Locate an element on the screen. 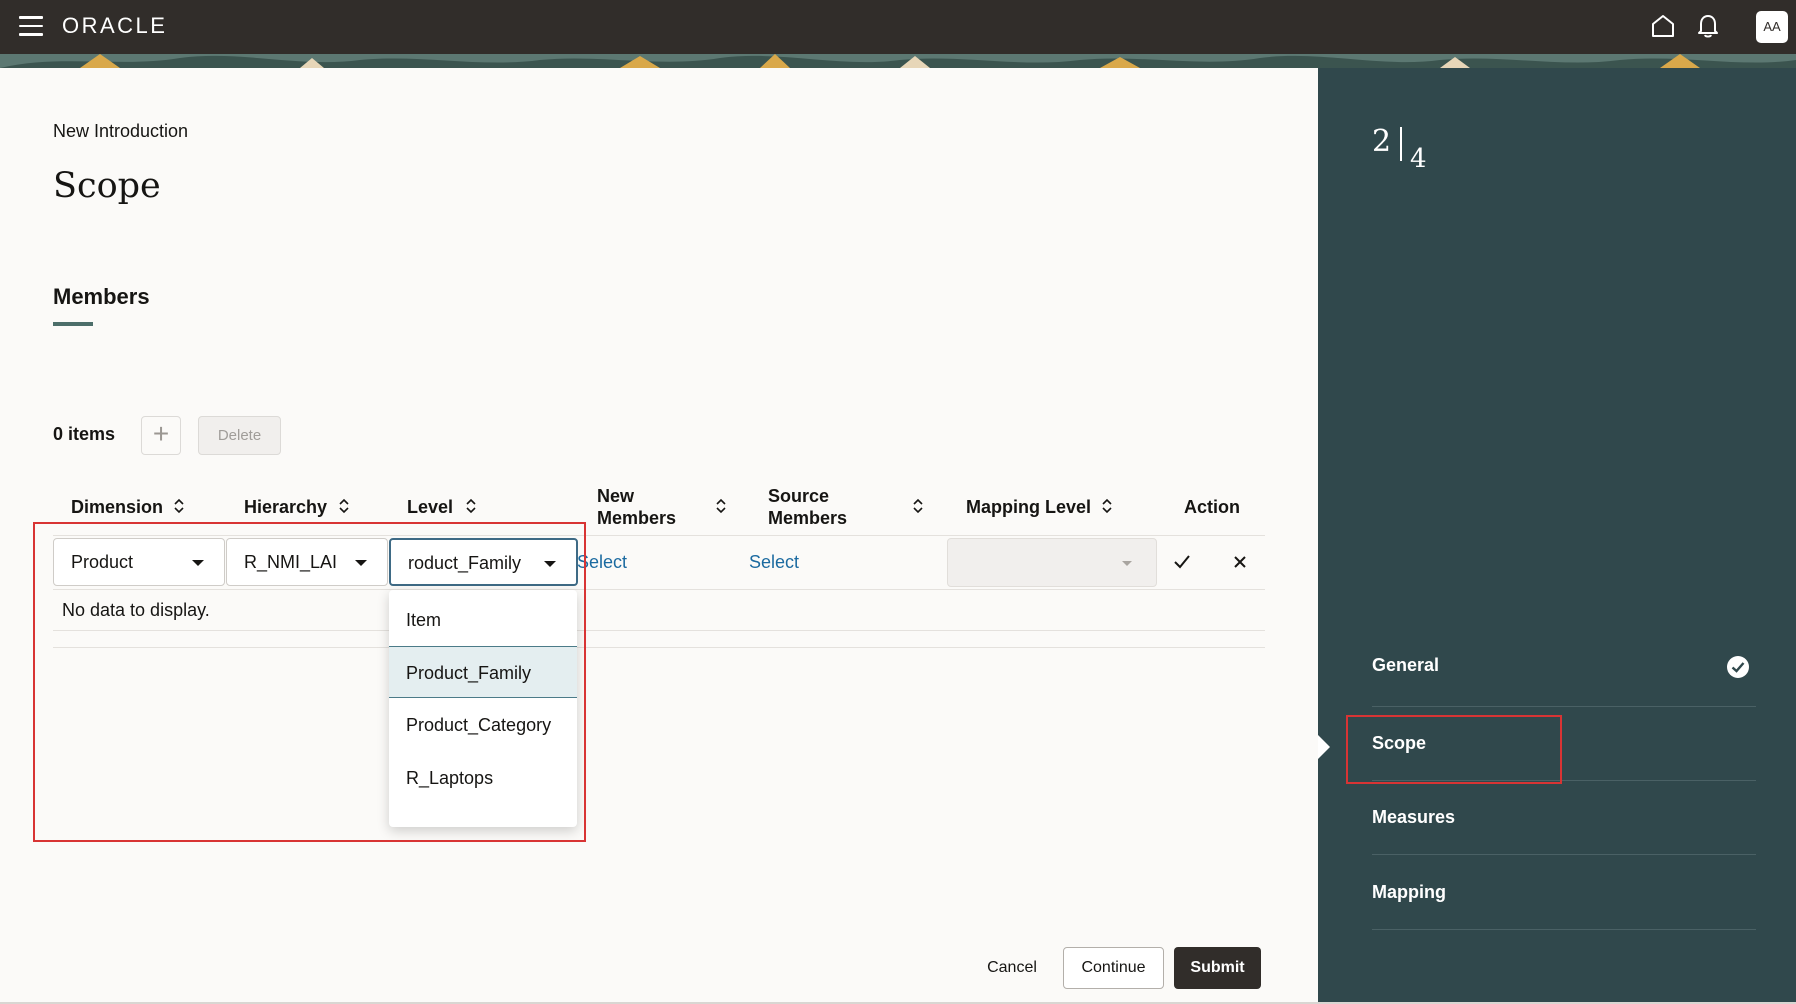  train-step-general: General is located at coordinates (1564, 665).